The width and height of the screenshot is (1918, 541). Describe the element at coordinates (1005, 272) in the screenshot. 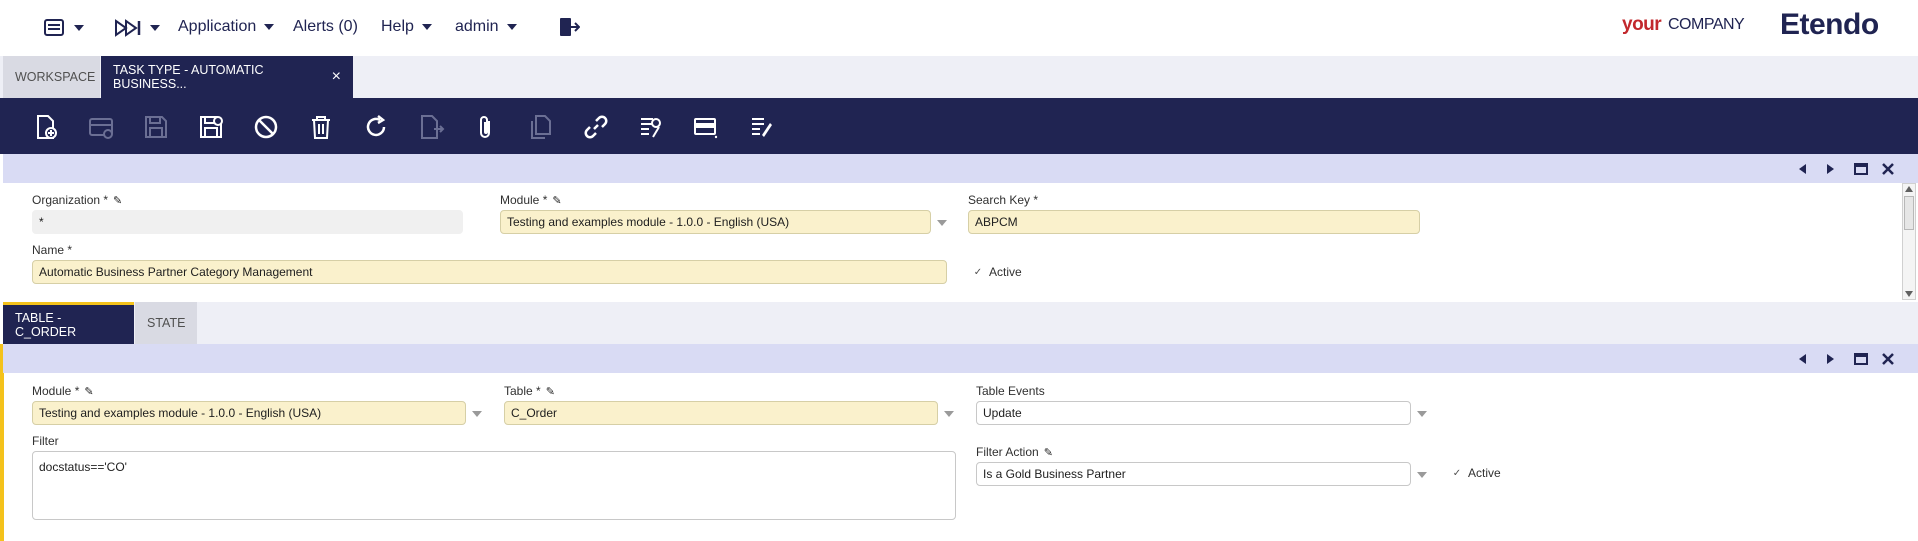

I see `active-label: Active` at that location.